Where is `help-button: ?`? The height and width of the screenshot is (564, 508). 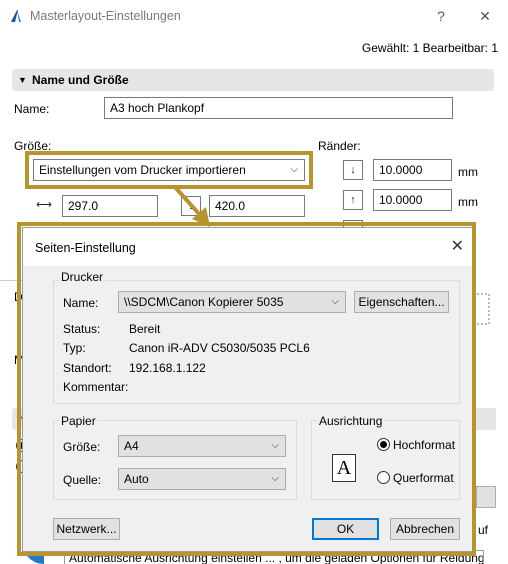
help-button: ? is located at coordinates (441, 16).